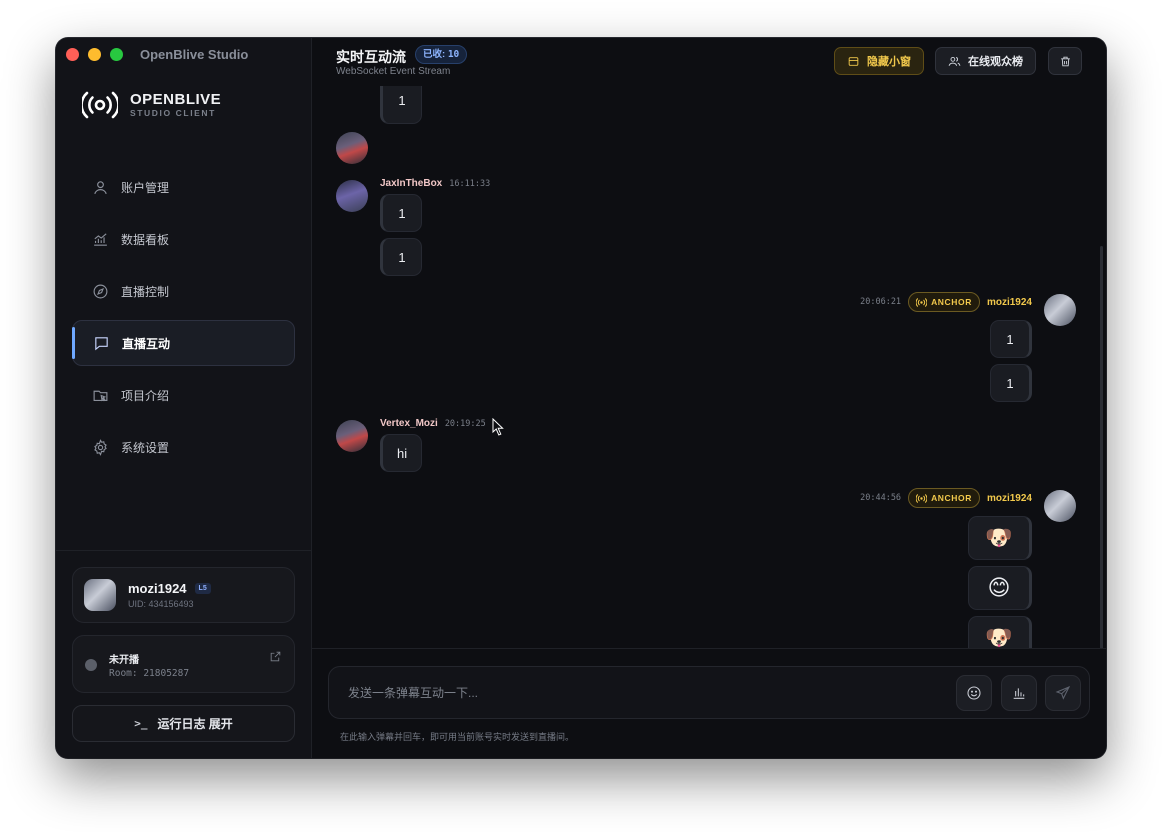 The width and height of the screenshot is (1162, 832). Describe the element at coordinates (453, 54) in the screenshot. I see `badge-count: 10` at that location.